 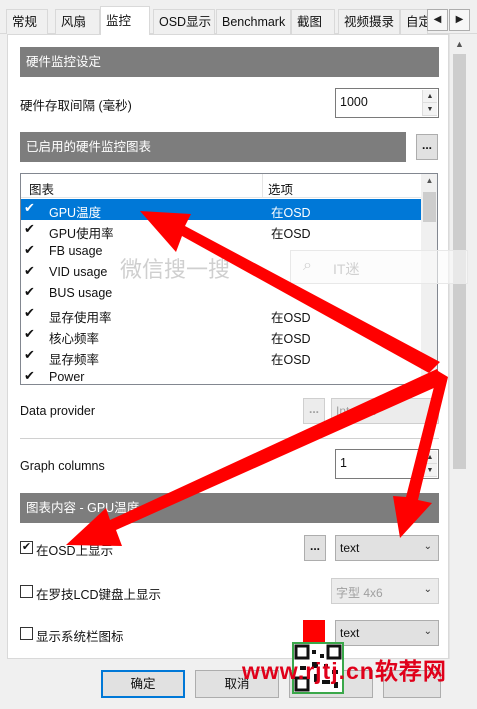 What do you see at coordinates (125, 20) in the screenshot?
I see `tab-monitoring: 监控` at bounding box center [125, 20].